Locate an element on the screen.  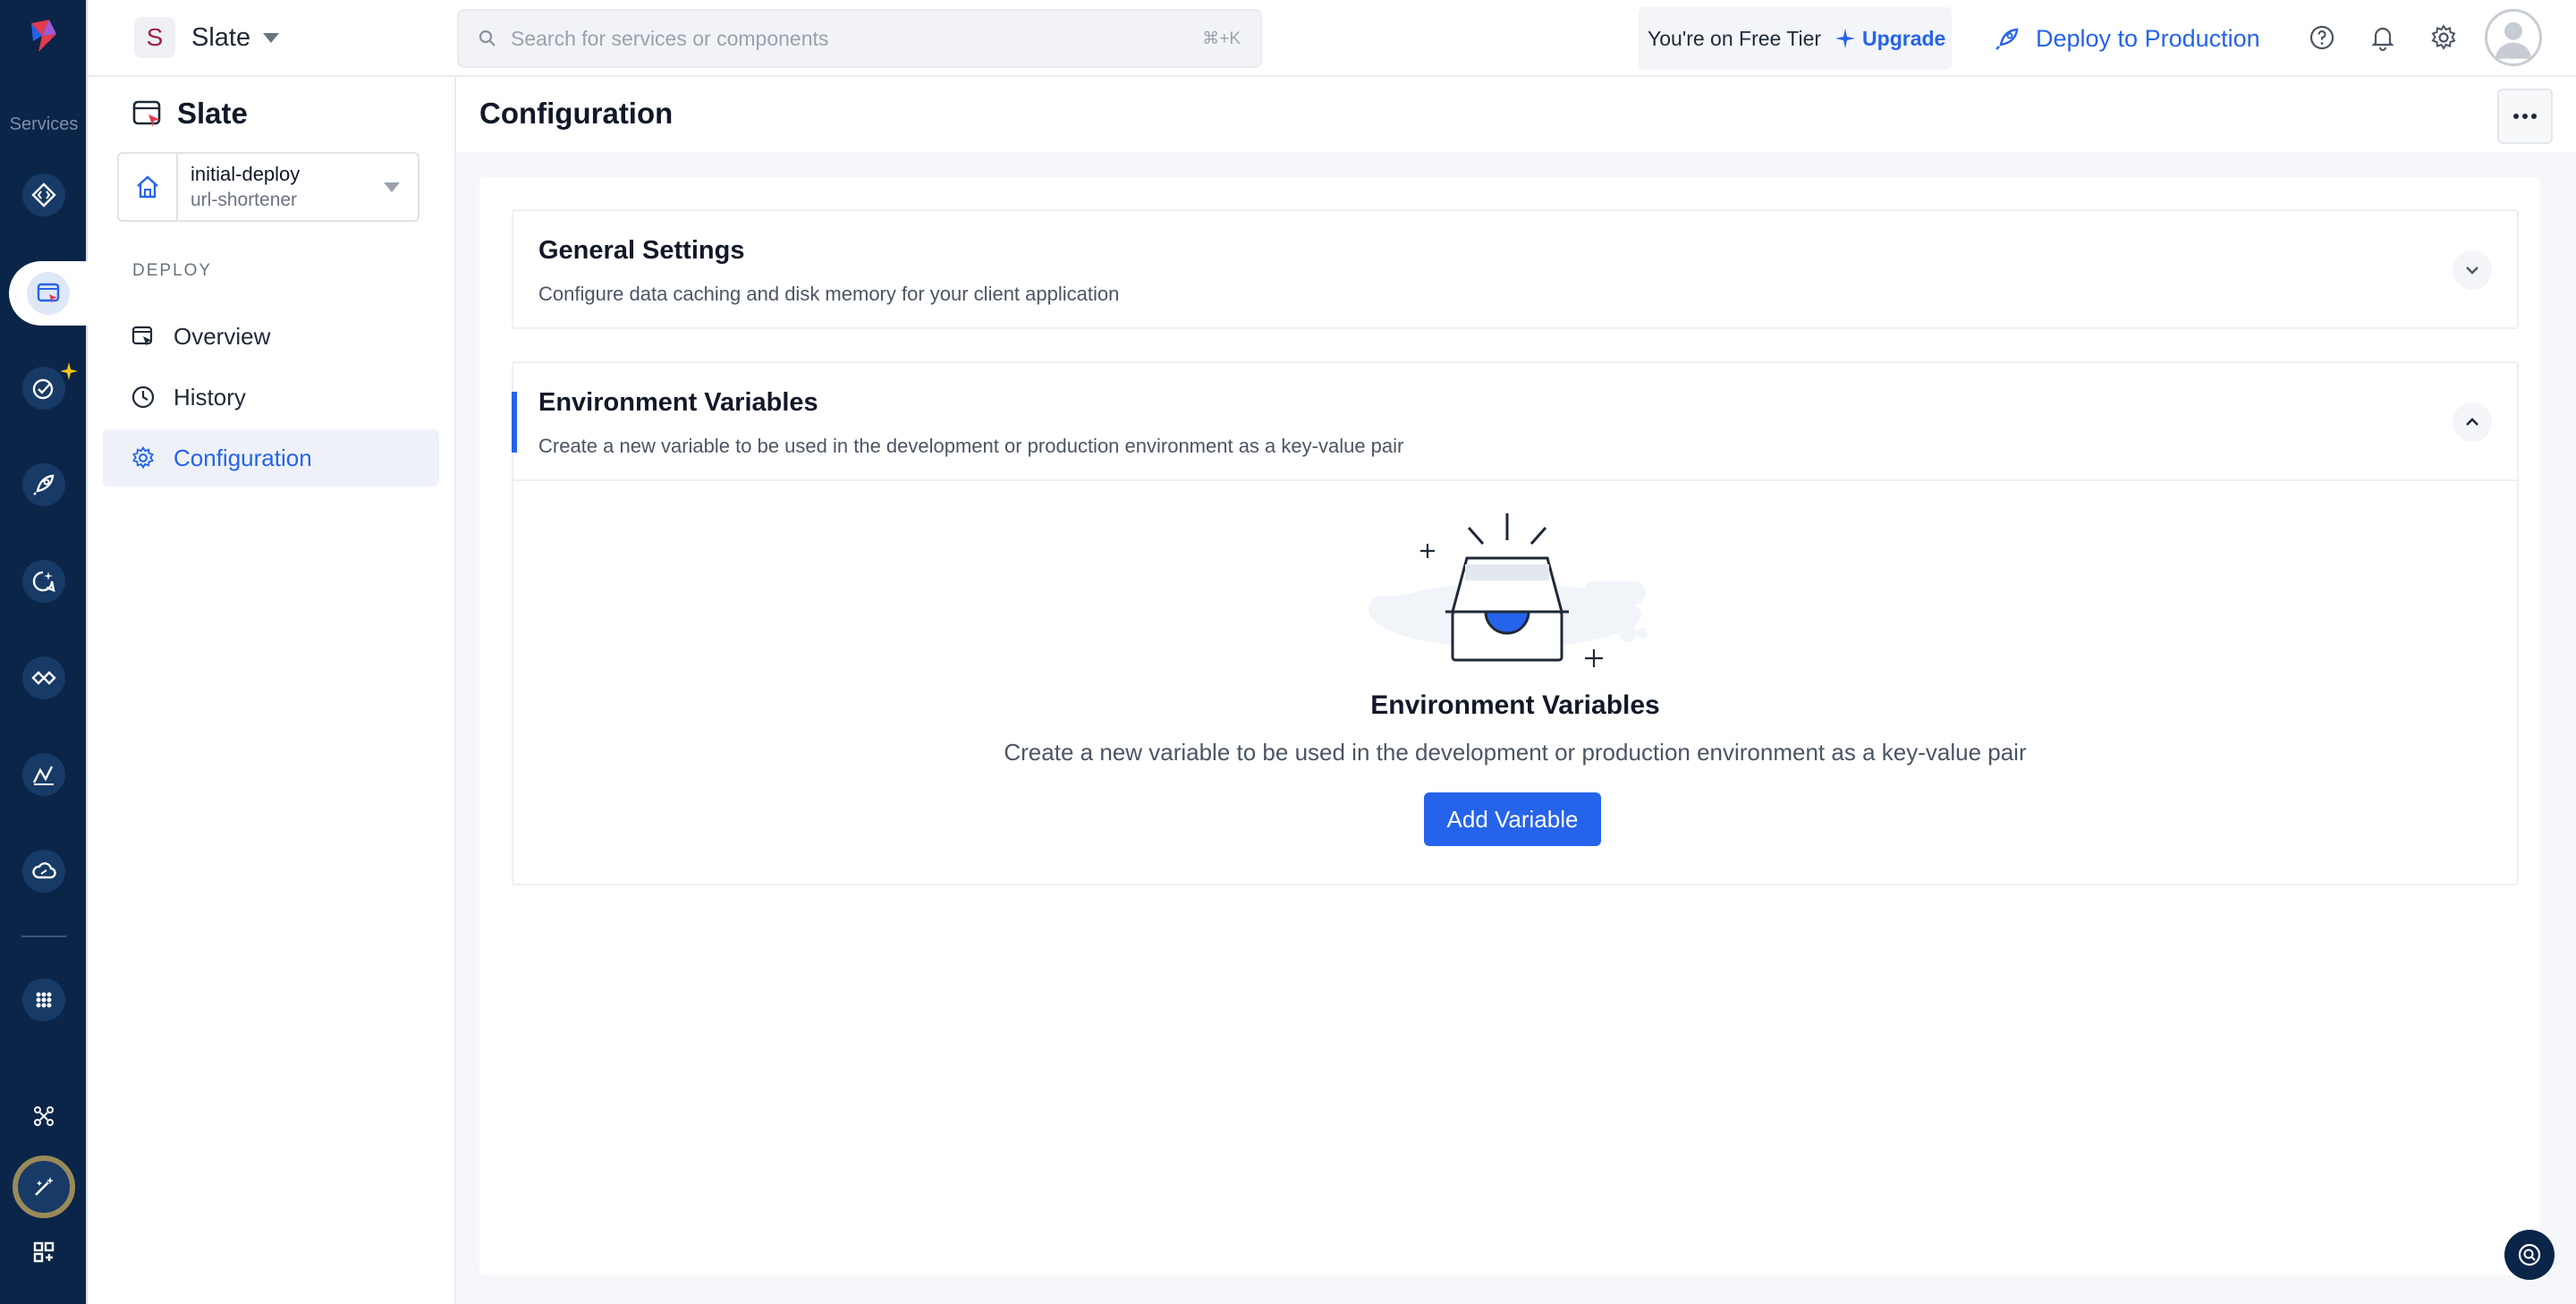
branch-name: initial-deploy is located at coordinates (246, 174).